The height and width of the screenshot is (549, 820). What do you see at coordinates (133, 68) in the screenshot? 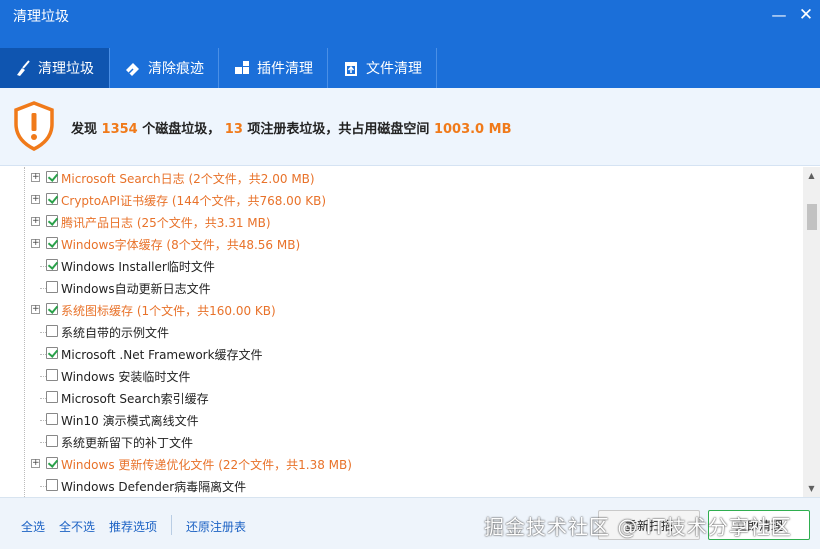
I see `eraser-icon` at bounding box center [133, 68].